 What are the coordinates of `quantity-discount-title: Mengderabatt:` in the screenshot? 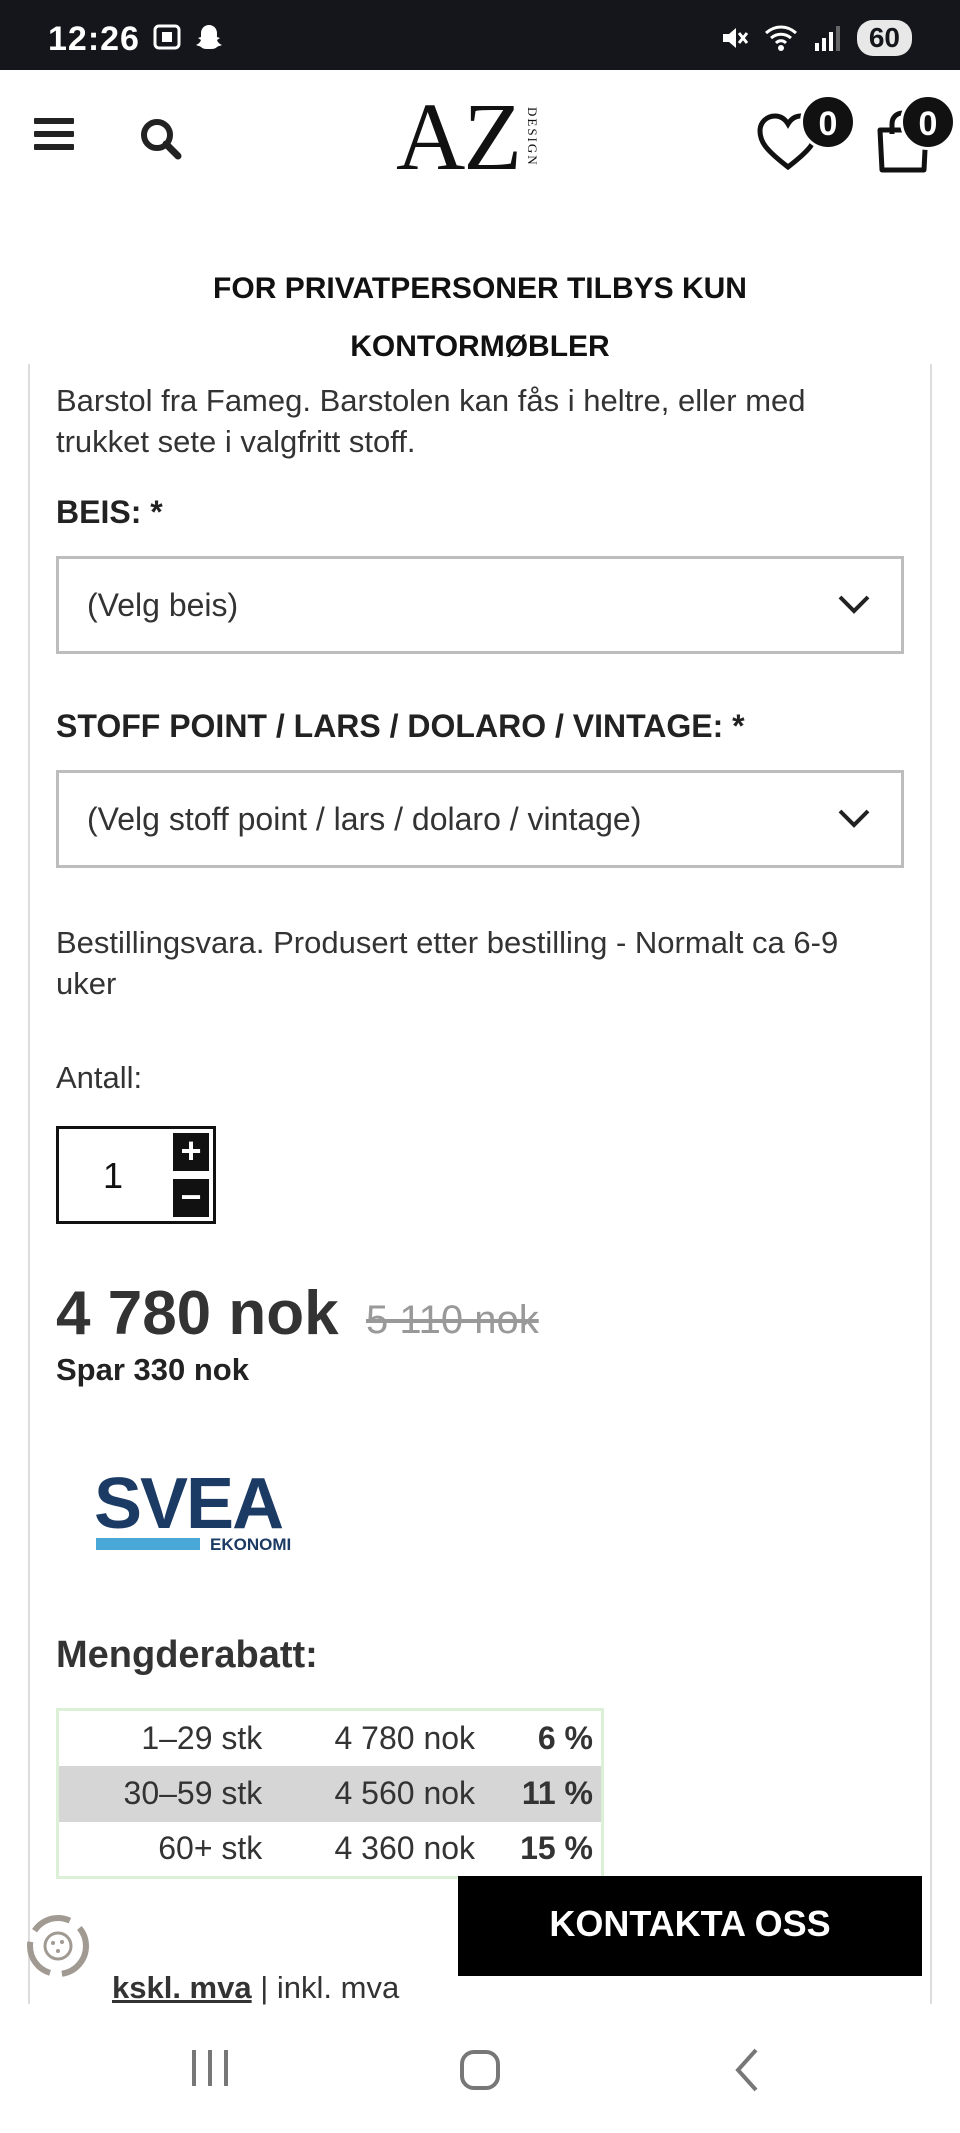 It's located at (187, 1655).